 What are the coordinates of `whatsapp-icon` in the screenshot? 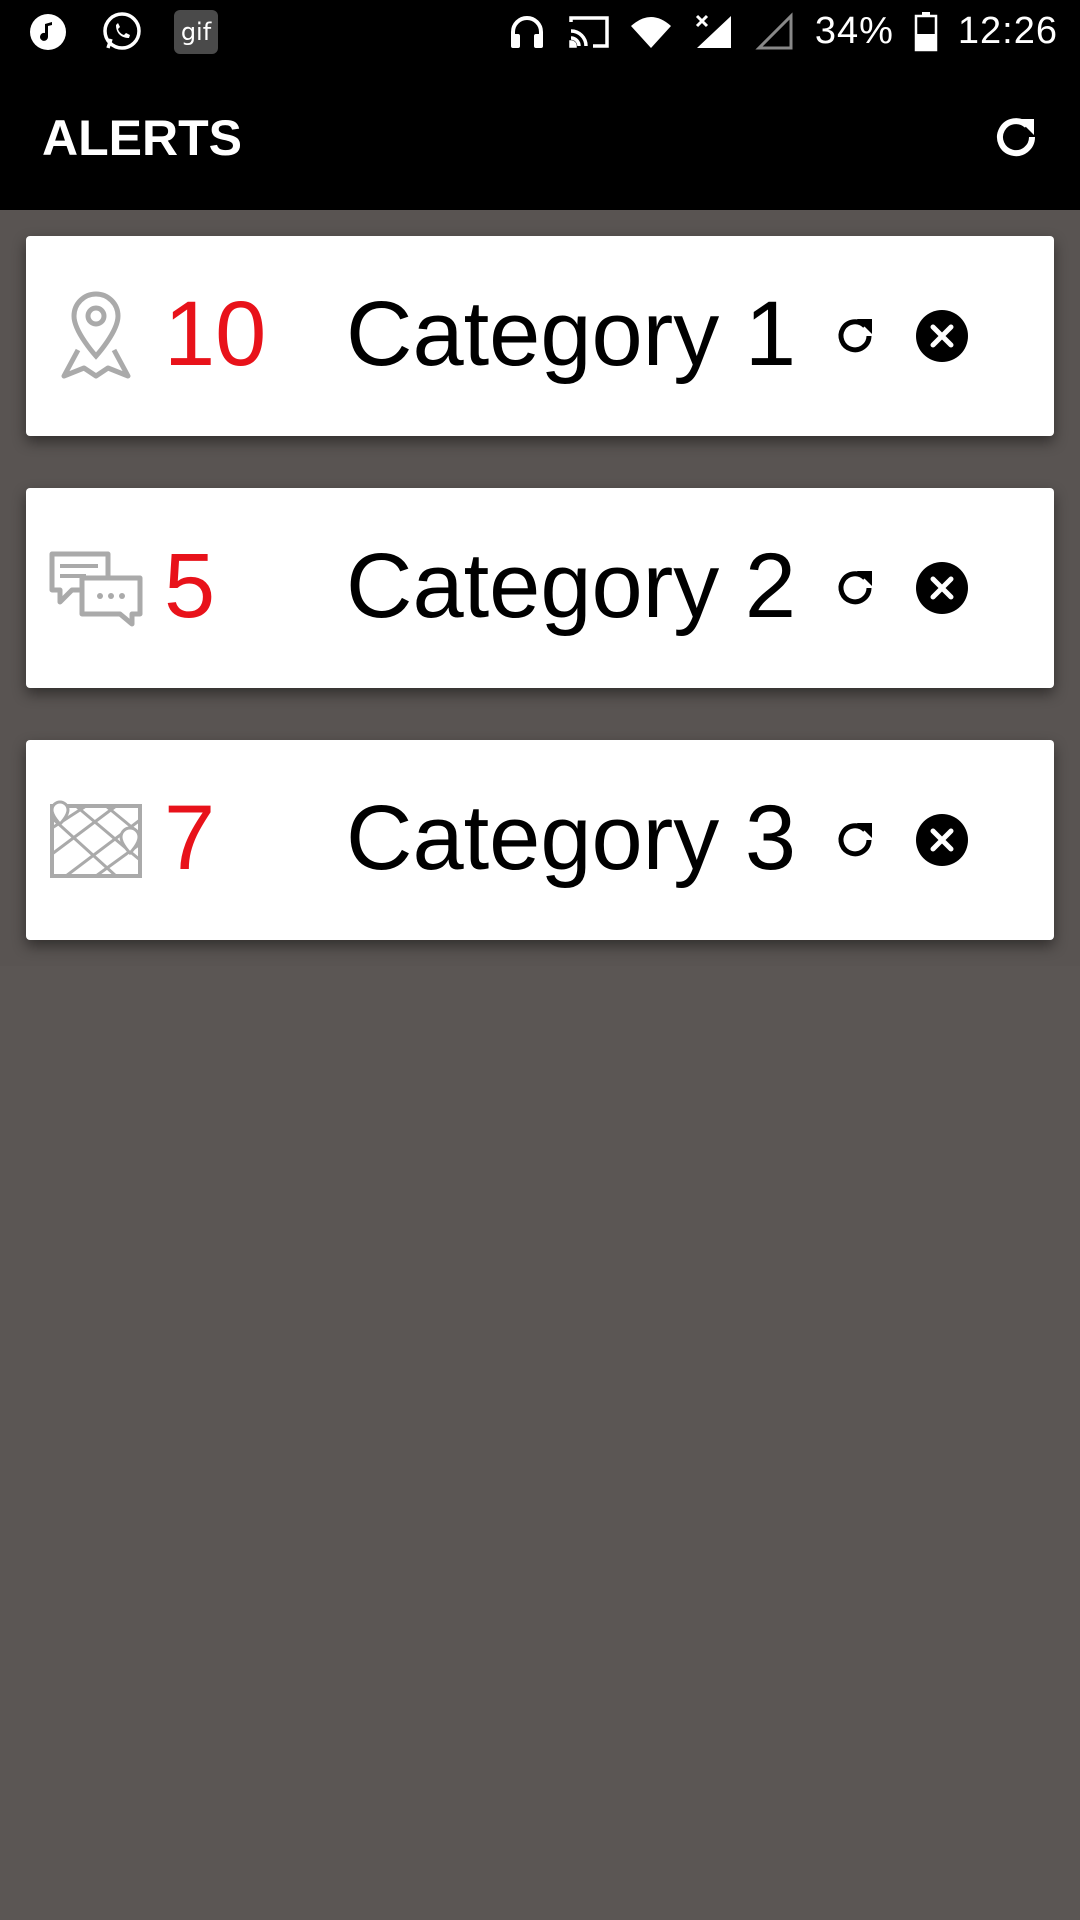 It's located at (122, 32).